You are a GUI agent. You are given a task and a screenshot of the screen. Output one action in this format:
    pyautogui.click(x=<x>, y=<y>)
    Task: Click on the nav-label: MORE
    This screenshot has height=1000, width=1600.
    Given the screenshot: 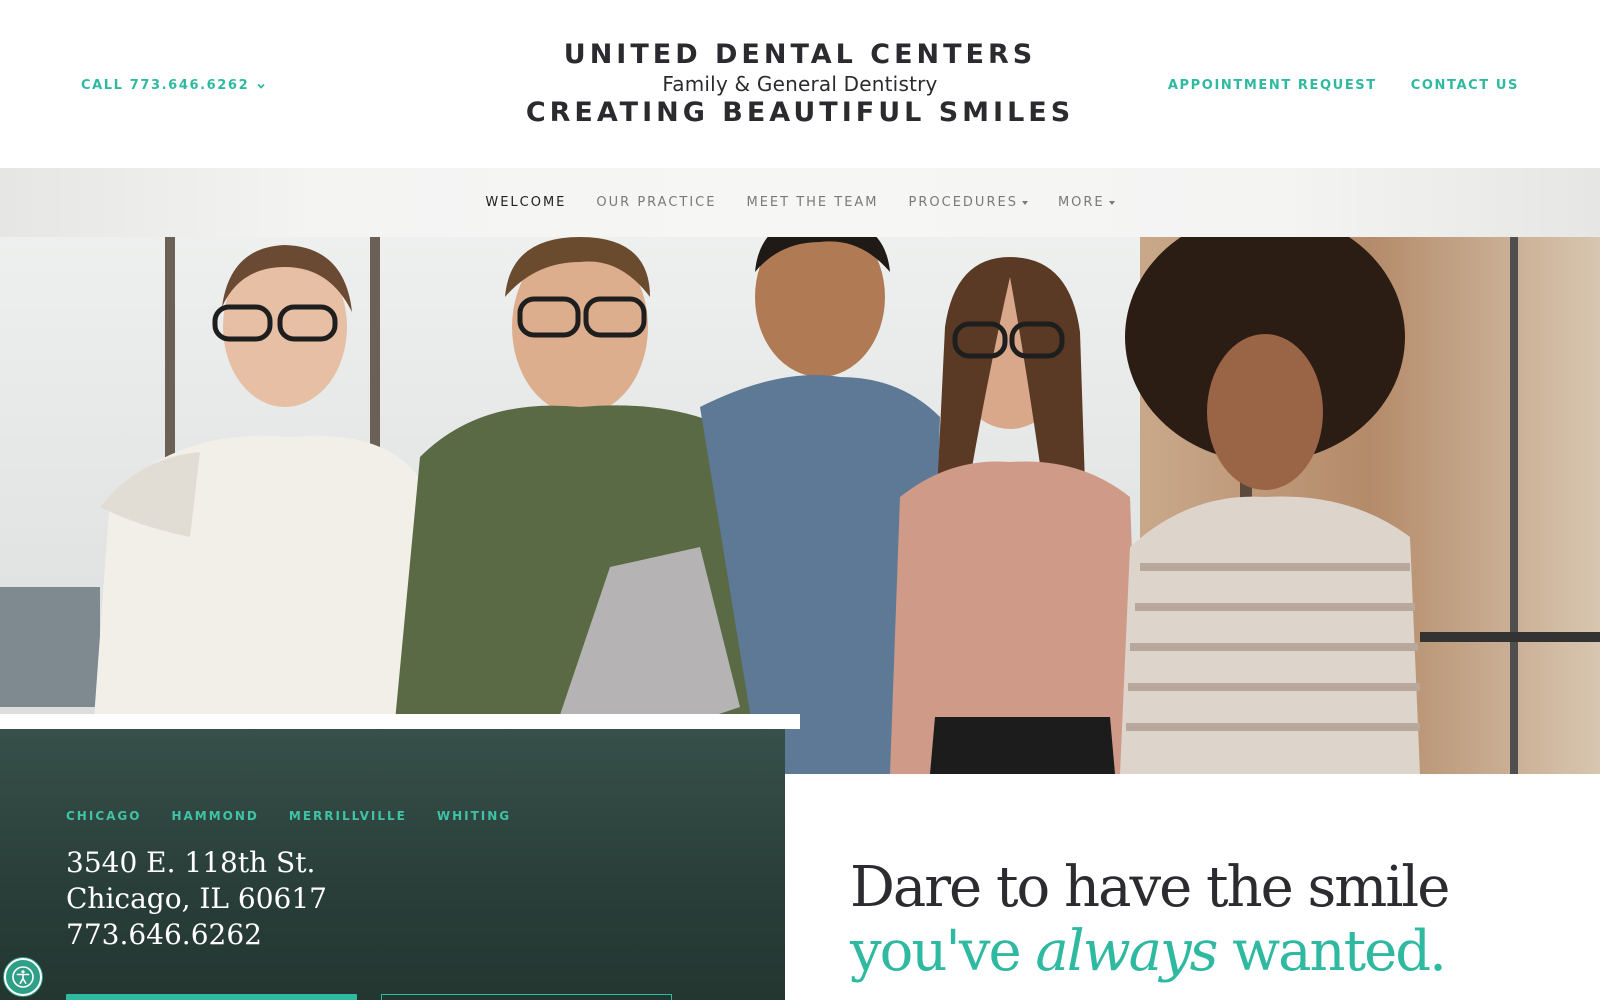 What is the action you would take?
    pyautogui.click(x=1081, y=202)
    